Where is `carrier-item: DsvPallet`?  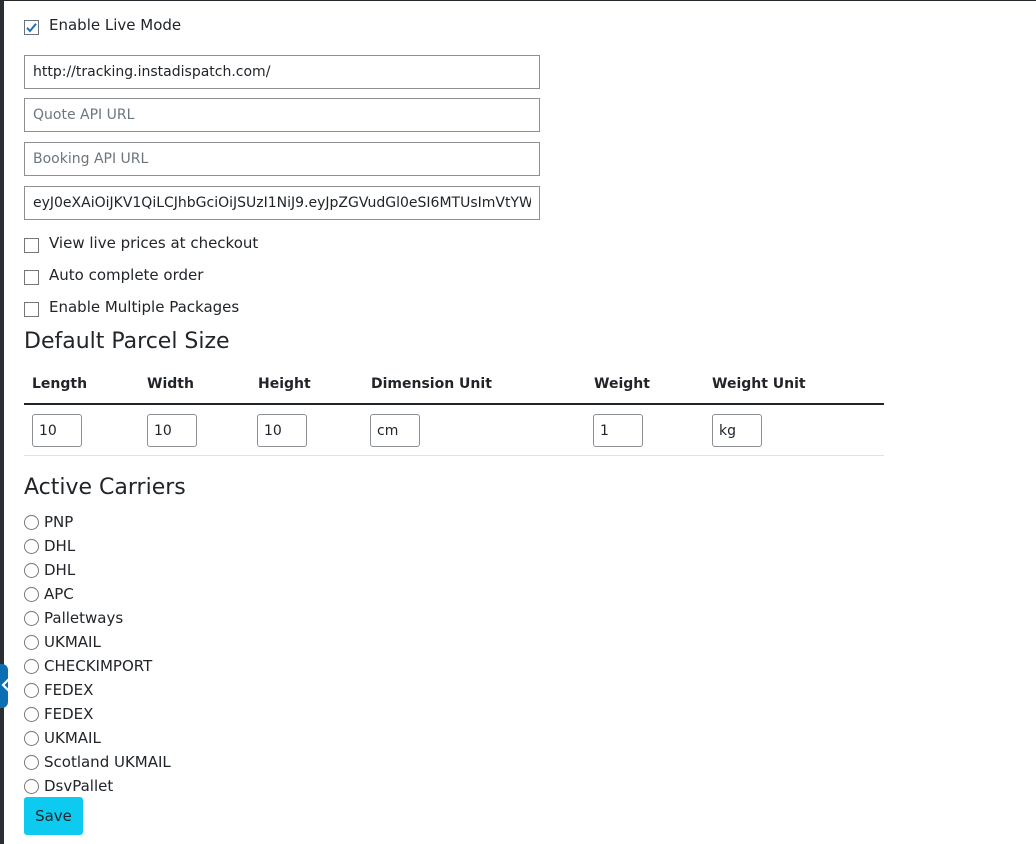
carrier-item: DsvPallet is located at coordinates (68, 786).